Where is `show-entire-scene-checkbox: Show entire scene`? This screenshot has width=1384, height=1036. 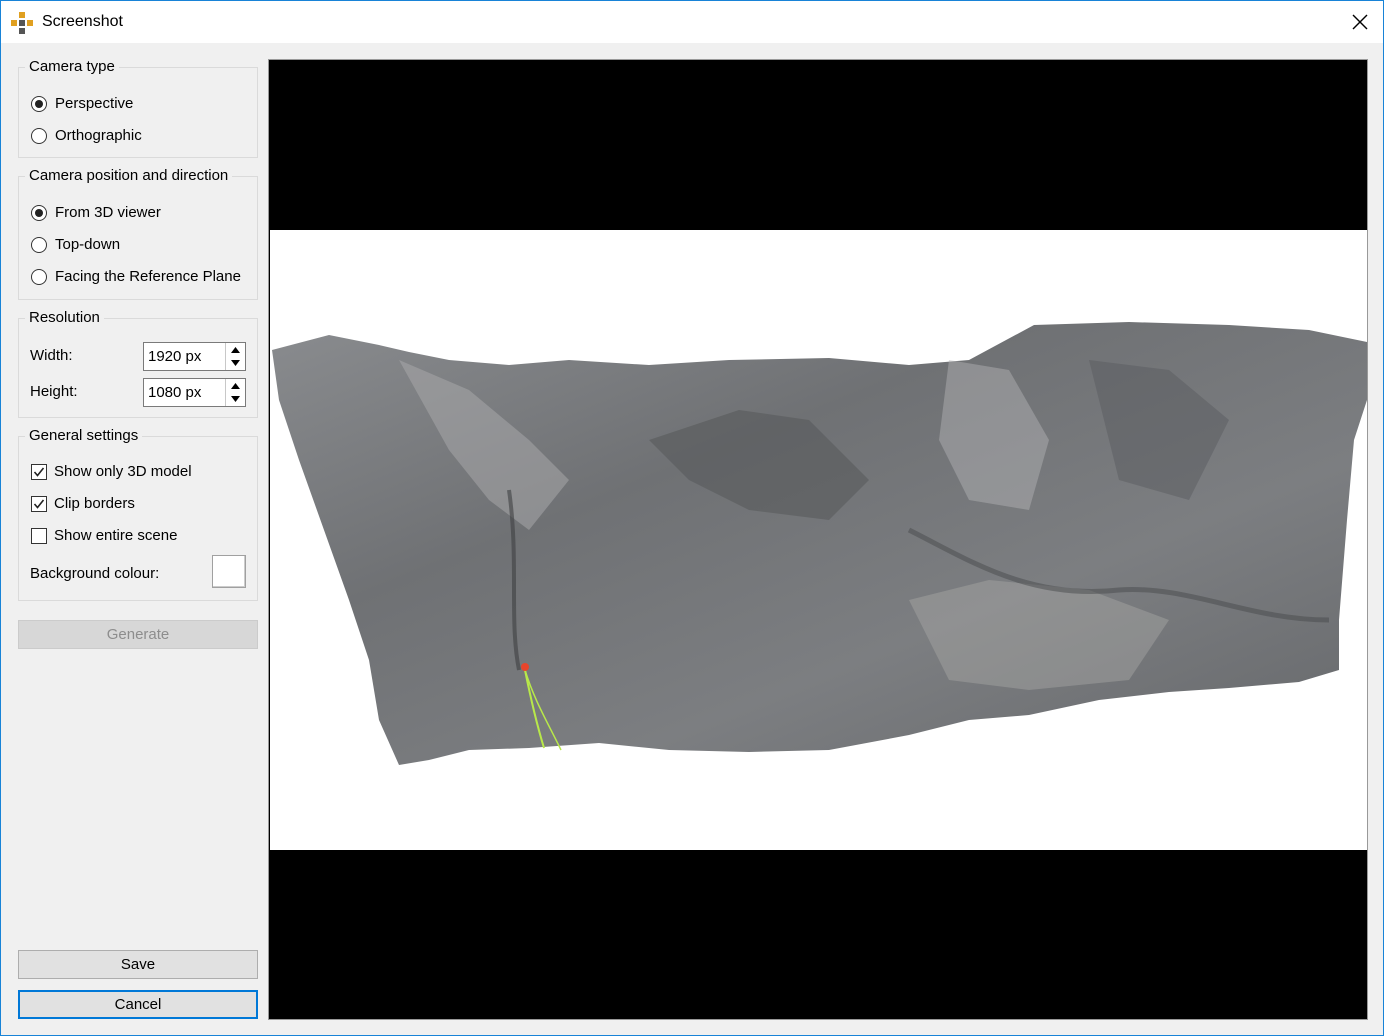
show-entire-scene-checkbox: Show entire scene is located at coordinates (104, 535).